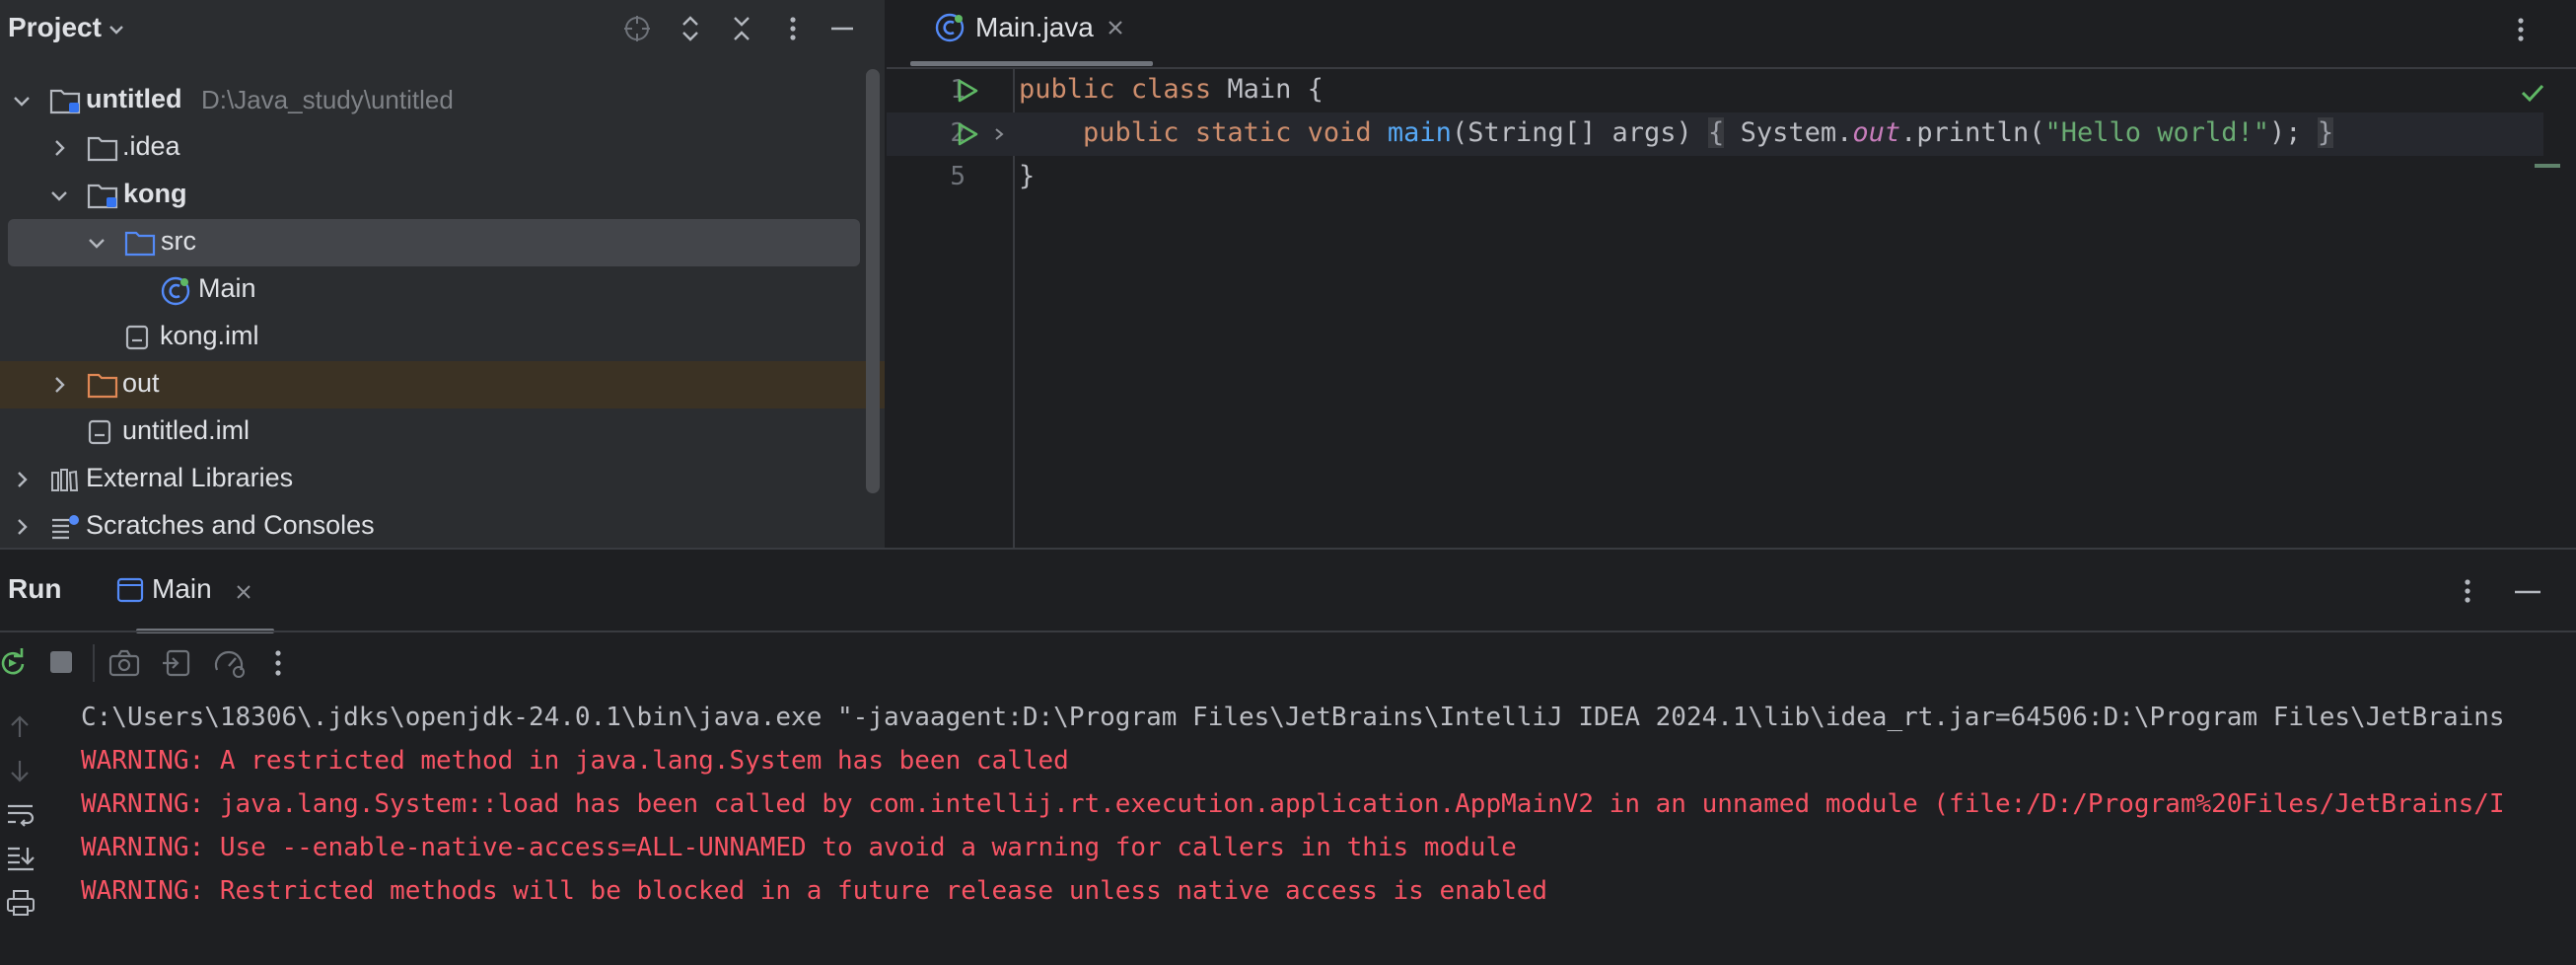  Describe the element at coordinates (137, 337) in the screenshot. I see `iml-file-icon` at that location.